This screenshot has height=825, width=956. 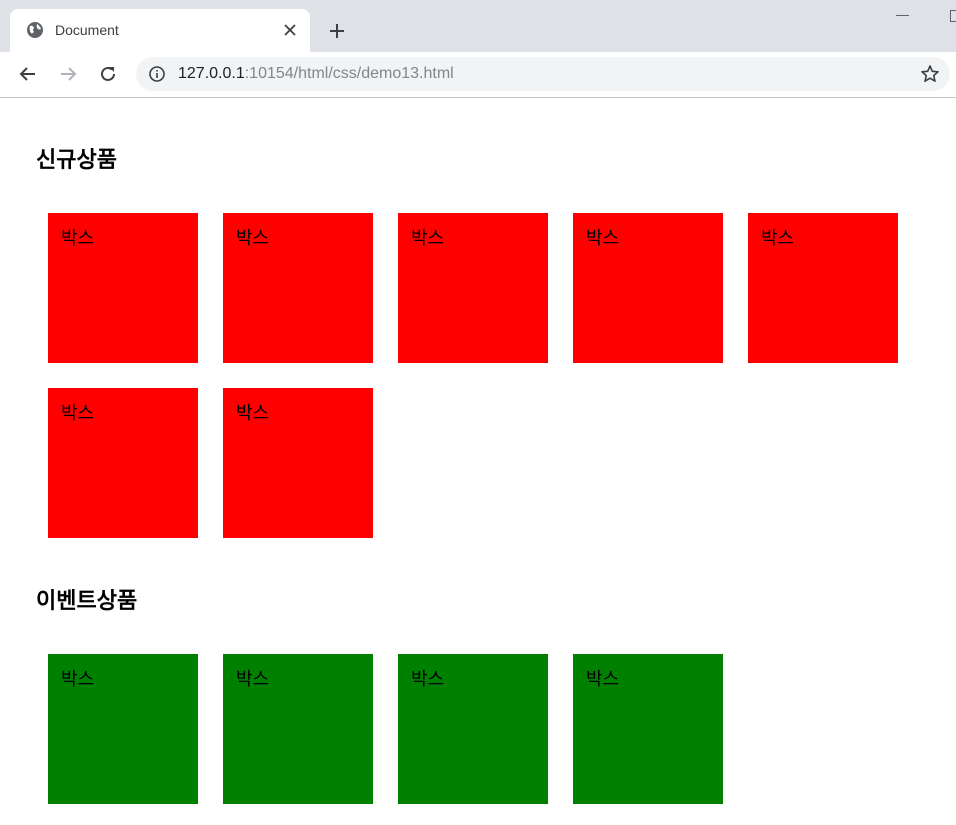 I want to click on info-icon, so click(x=157, y=74).